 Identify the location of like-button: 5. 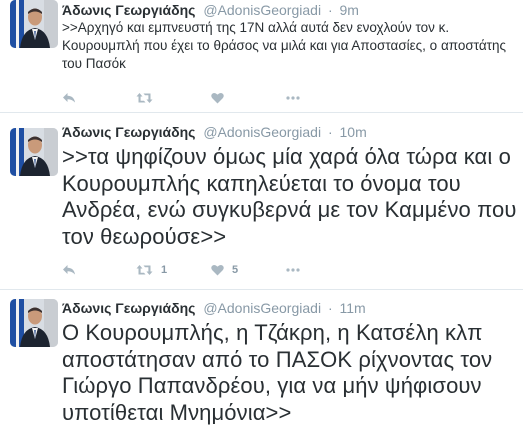
(248, 270).